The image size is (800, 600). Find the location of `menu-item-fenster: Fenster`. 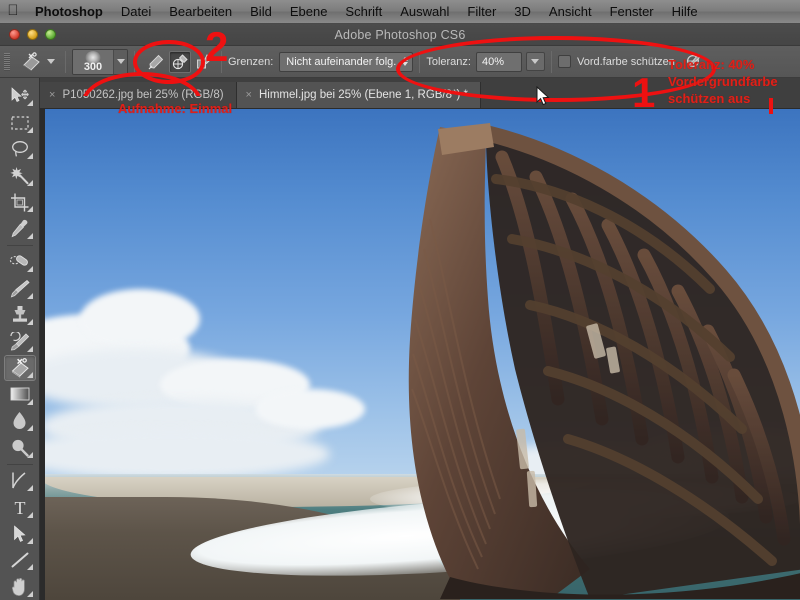

menu-item-fenster: Fenster is located at coordinates (632, 12).